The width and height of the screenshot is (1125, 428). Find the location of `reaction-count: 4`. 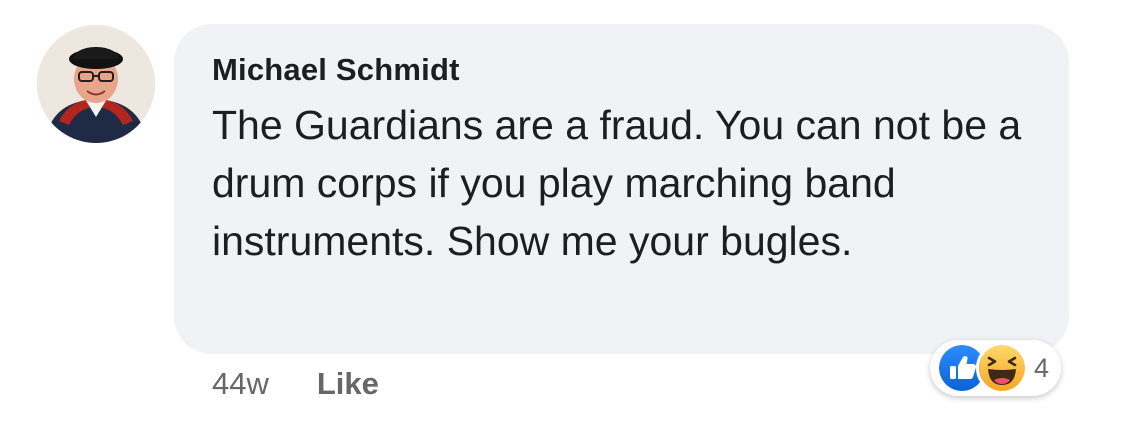

reaction-count: 4 is located at coordinates (1042, 367).